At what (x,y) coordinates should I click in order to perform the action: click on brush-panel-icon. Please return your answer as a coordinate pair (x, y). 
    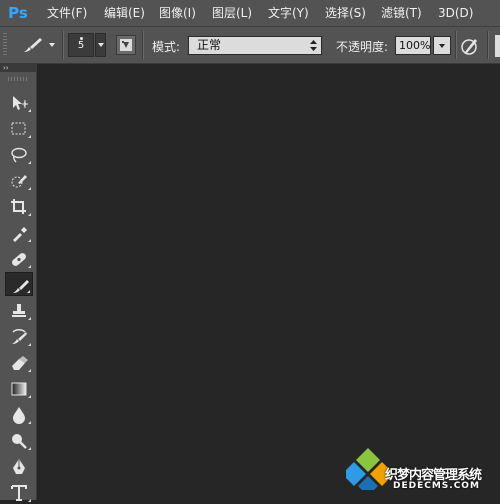
    Looking at the image, I should click on (126, 45).